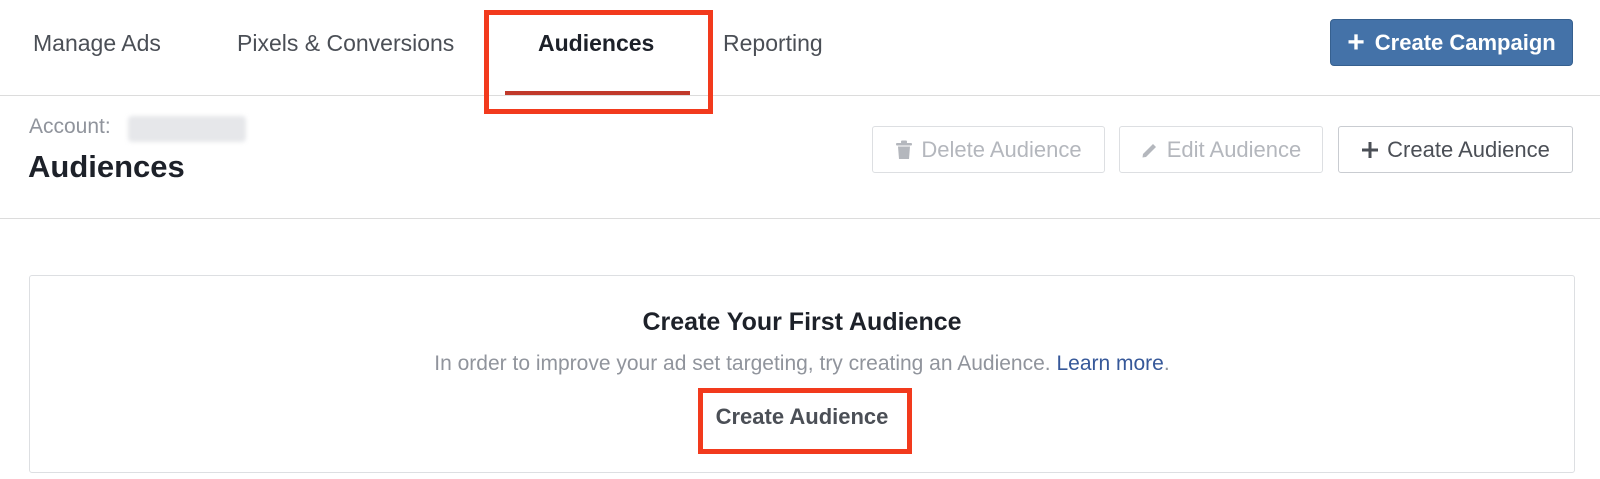  Describe the element at coordinates (1356, 42) in the screenshot. I see `plus-icon: +` at that location.